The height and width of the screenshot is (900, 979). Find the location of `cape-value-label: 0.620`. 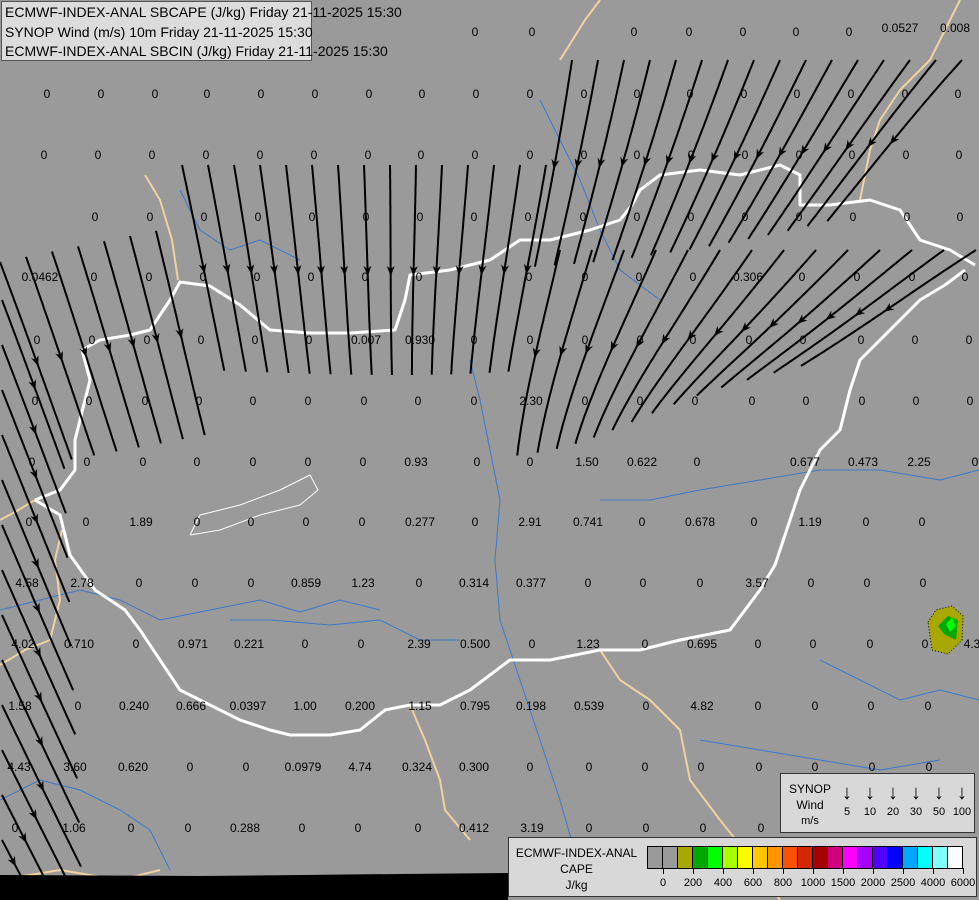

cape-value-label: 0.620 is located at coordinates (133, 767).